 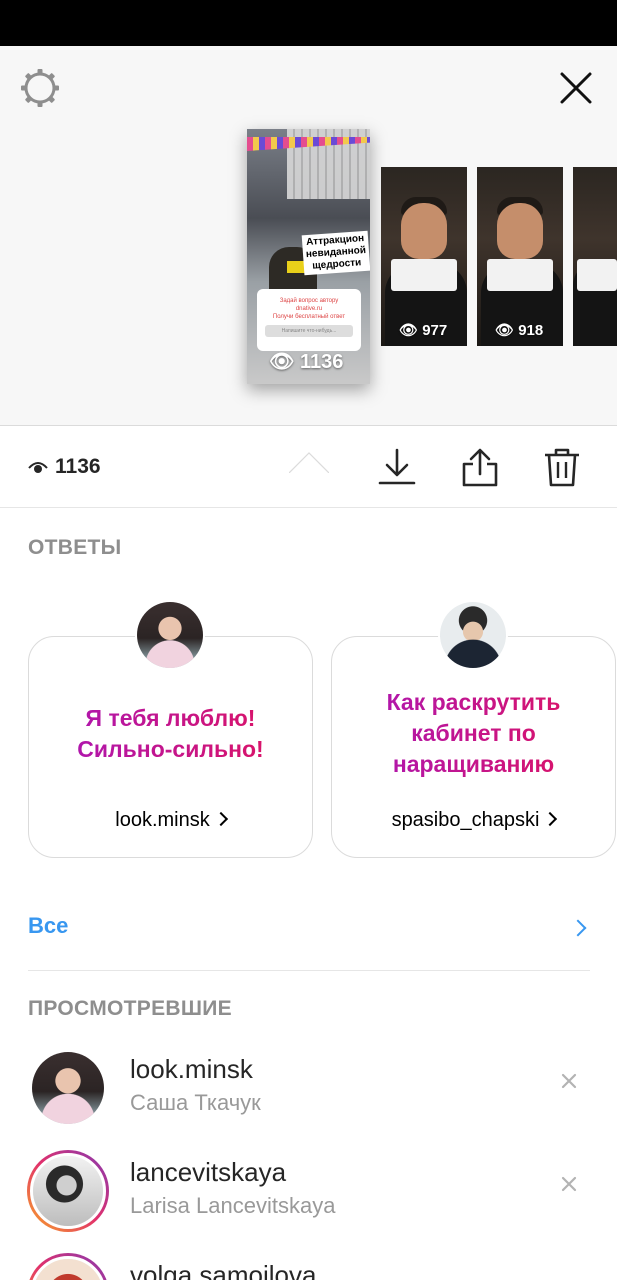 I want to click on views-count: 1136, so click(x=78, y=466).